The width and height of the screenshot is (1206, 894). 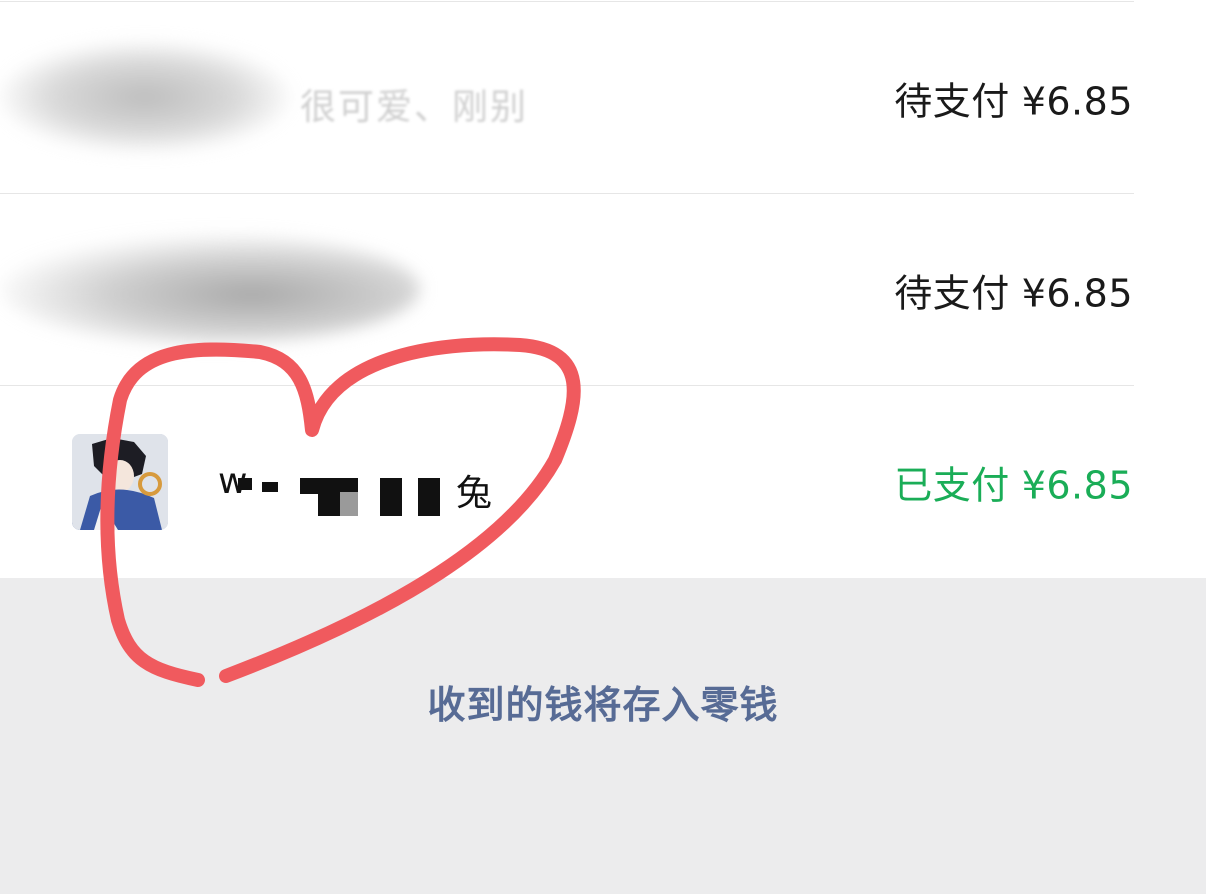 What do you see at coordinates (474, 493) in the screenshot?
I see `payer-name-end: 兔` at bounding box center [474, 493].